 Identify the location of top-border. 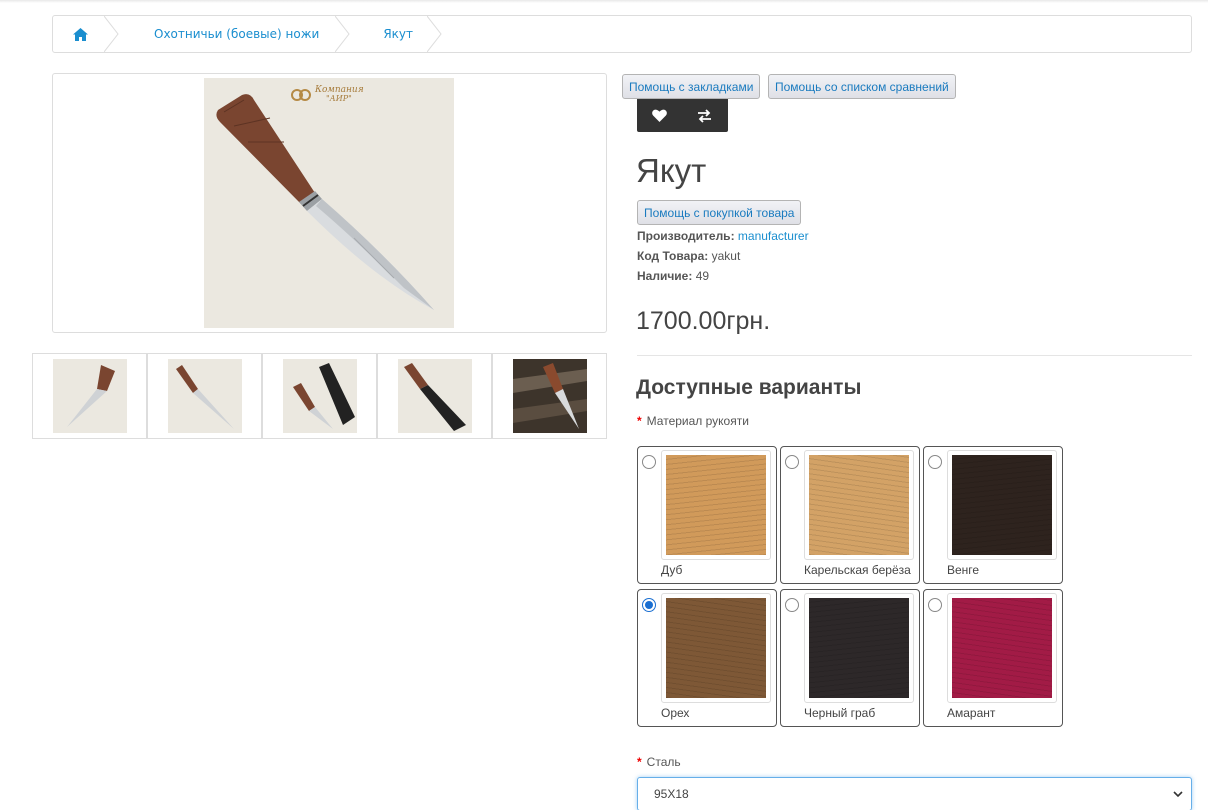
(604, 1).